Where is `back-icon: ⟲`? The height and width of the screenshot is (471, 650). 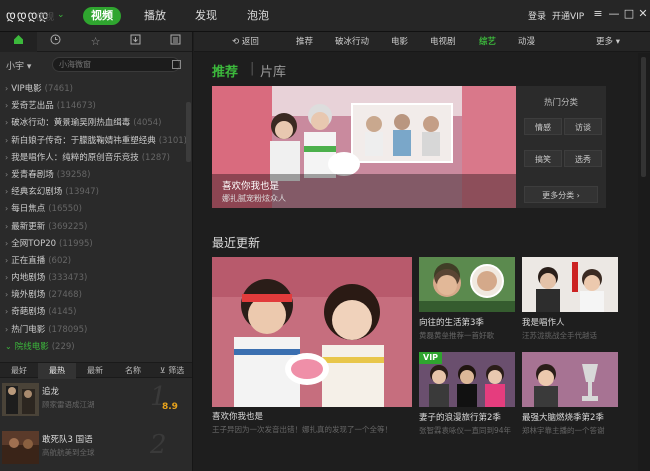
back-icon: ⟲ is located at coordinates (237, 42).